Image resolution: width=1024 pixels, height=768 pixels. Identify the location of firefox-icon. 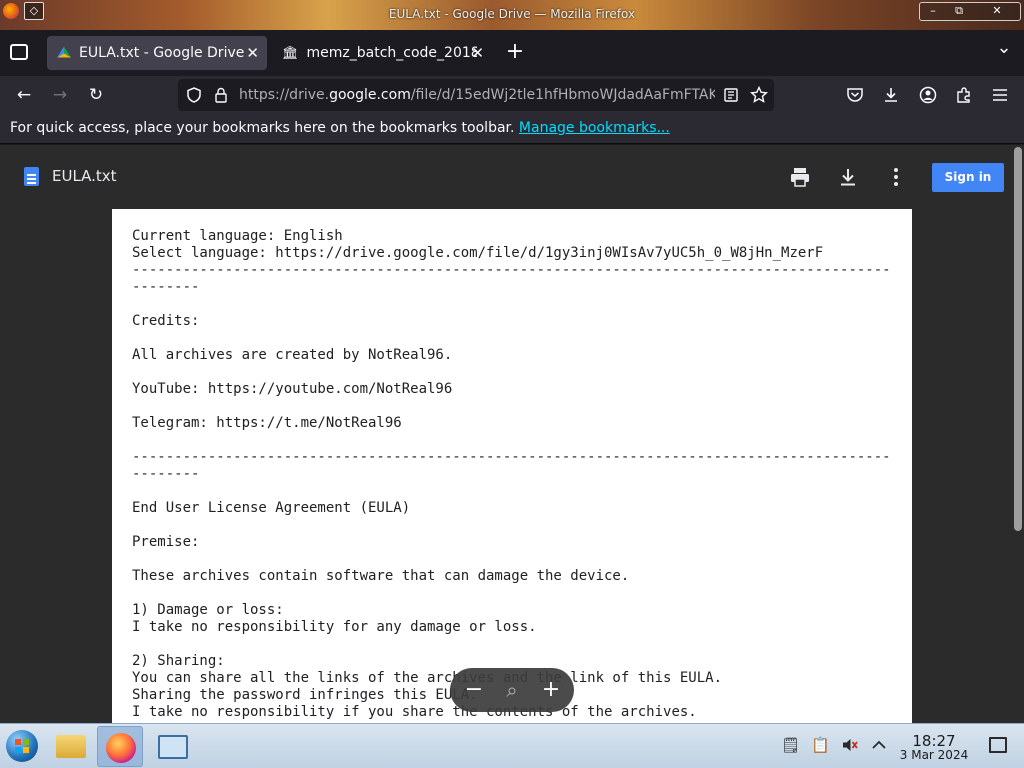
(121, 748).